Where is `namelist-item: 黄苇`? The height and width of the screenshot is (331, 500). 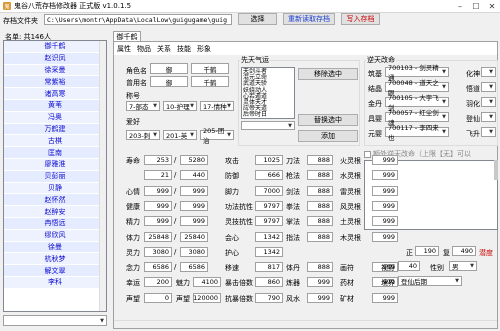
namelist-item: 黄苇 is located at coordinates (55, 105).